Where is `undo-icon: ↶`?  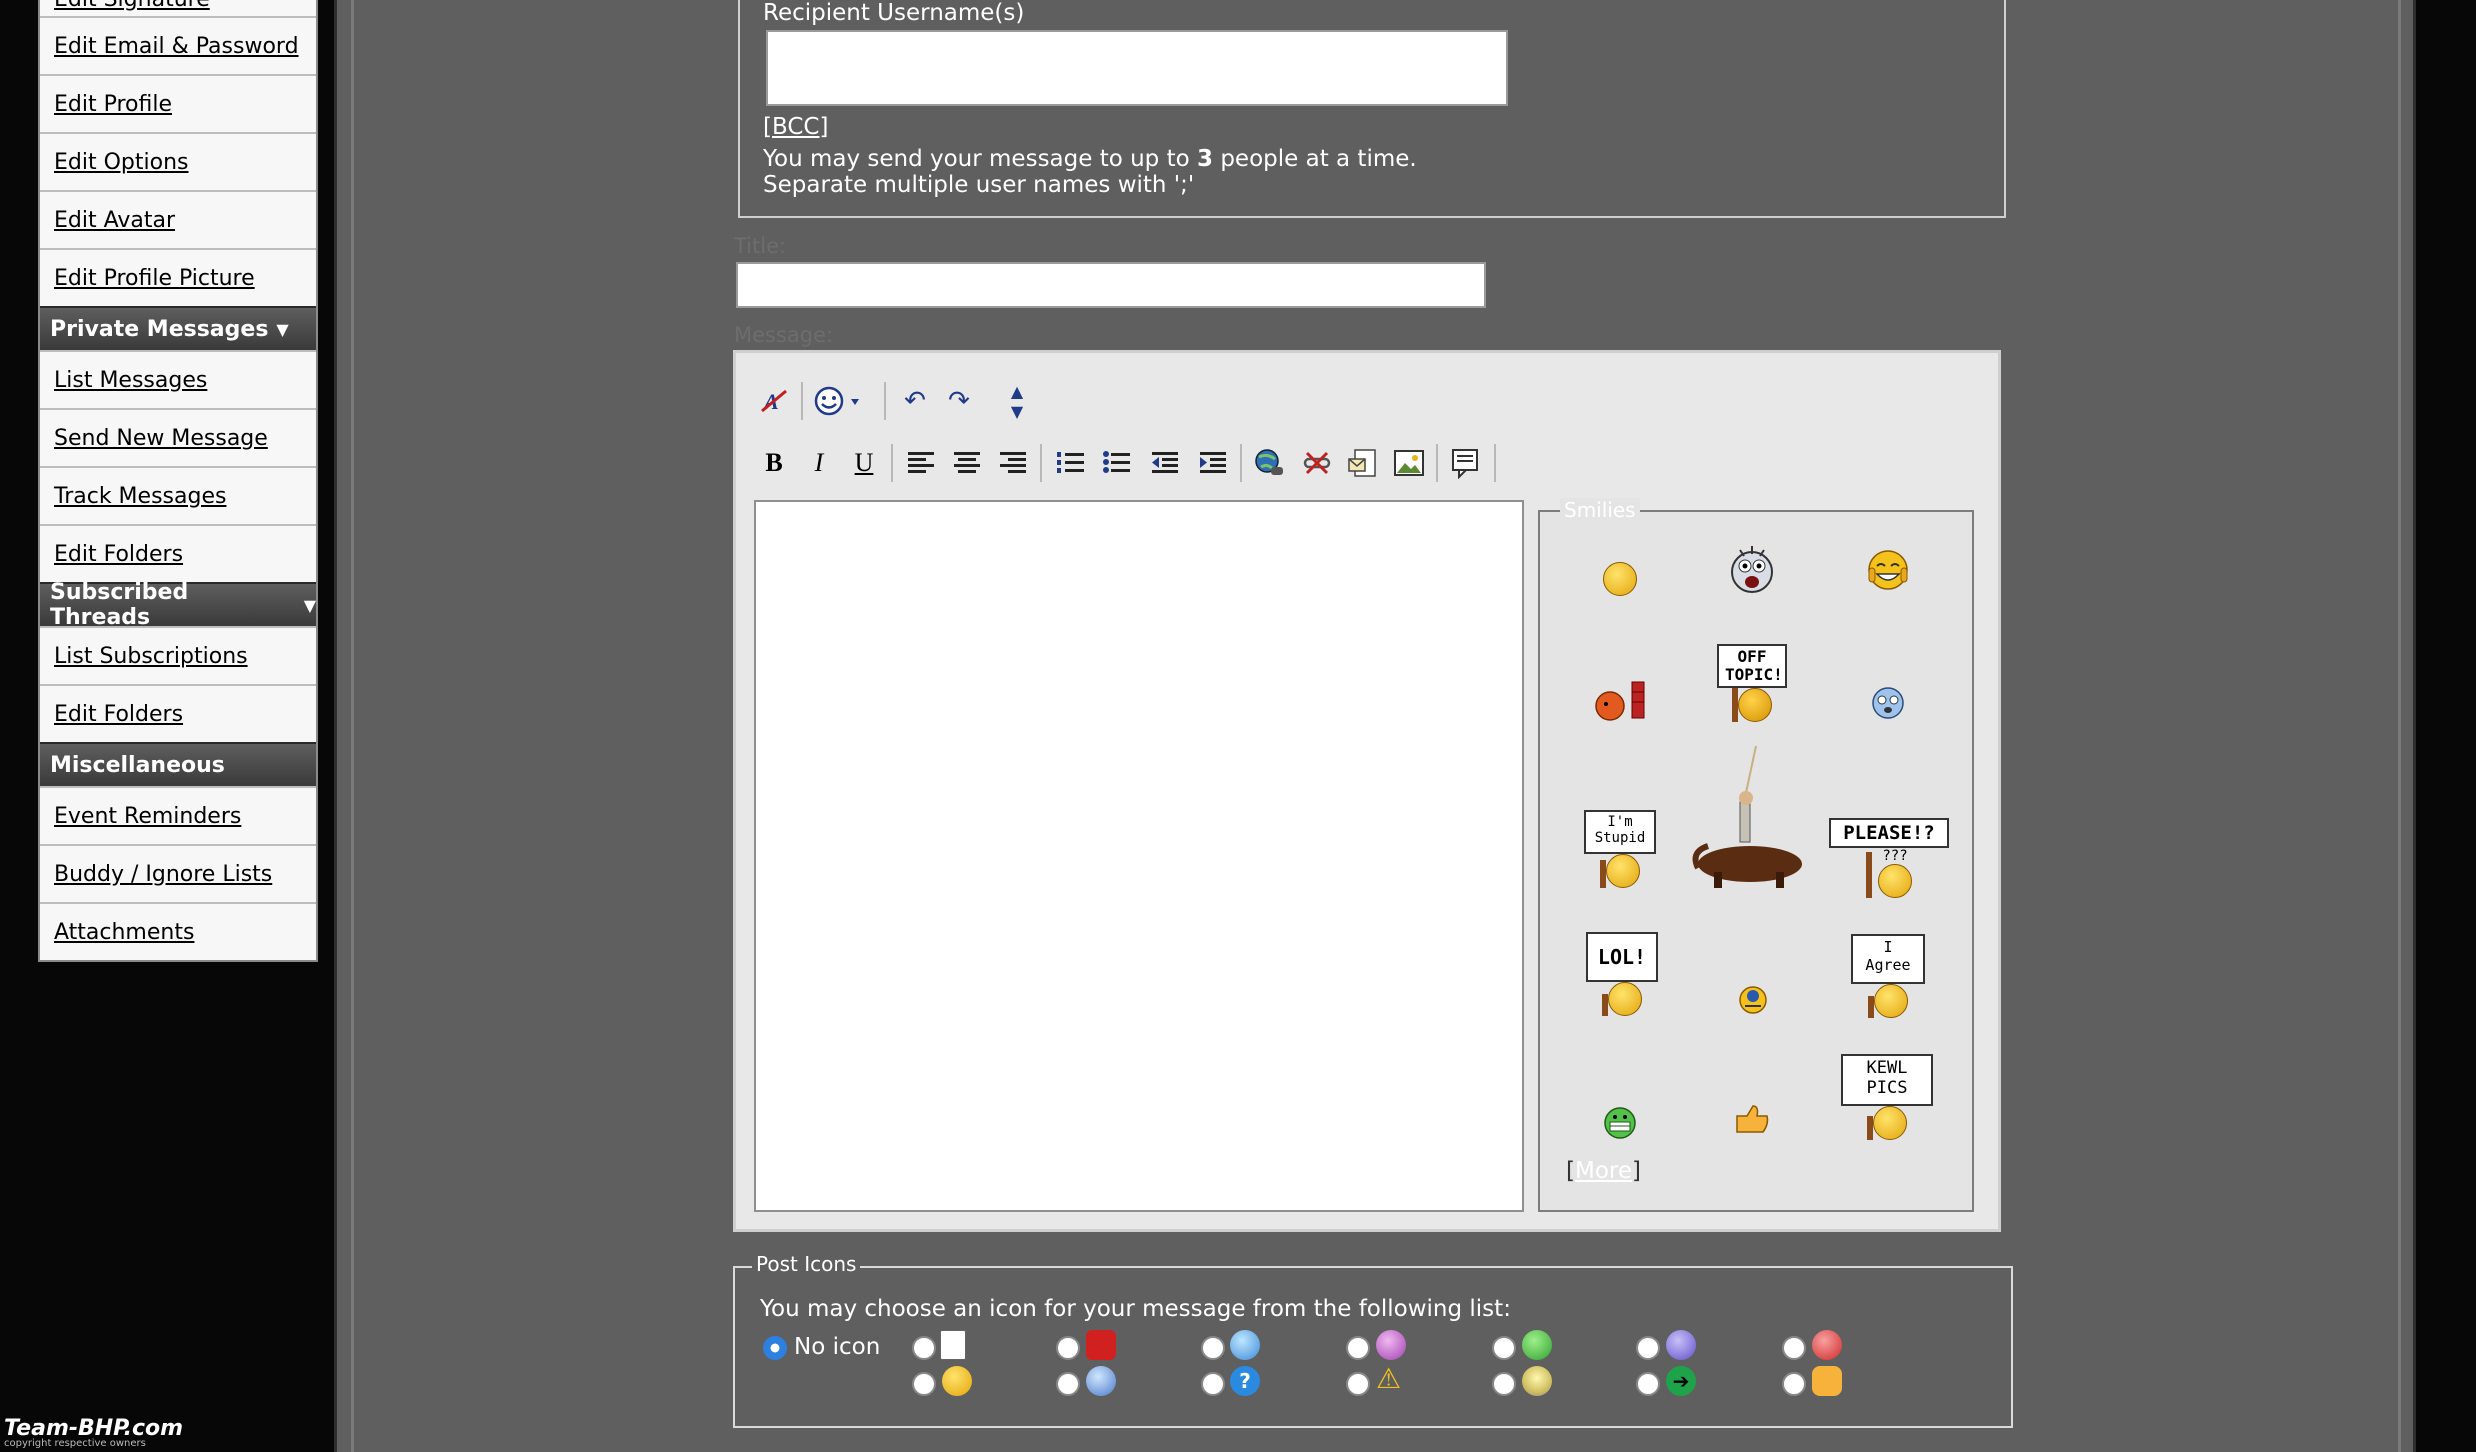 undo-icon: ↶ is located at coordinates (915, 401).